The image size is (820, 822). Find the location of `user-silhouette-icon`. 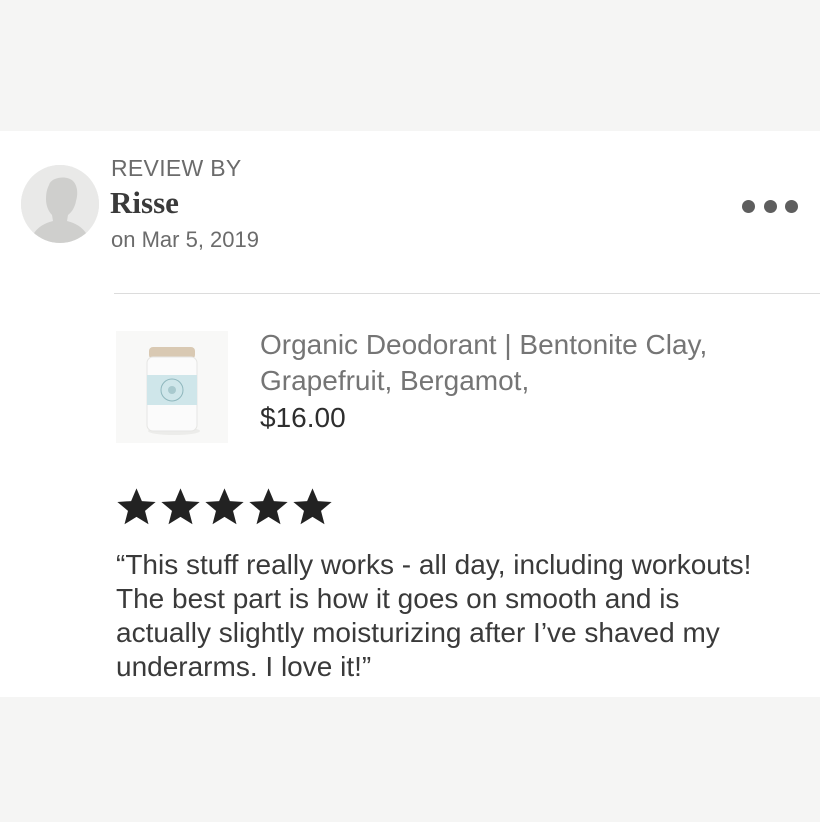

user-silhouette-icon is located at coordinates (60, 204).